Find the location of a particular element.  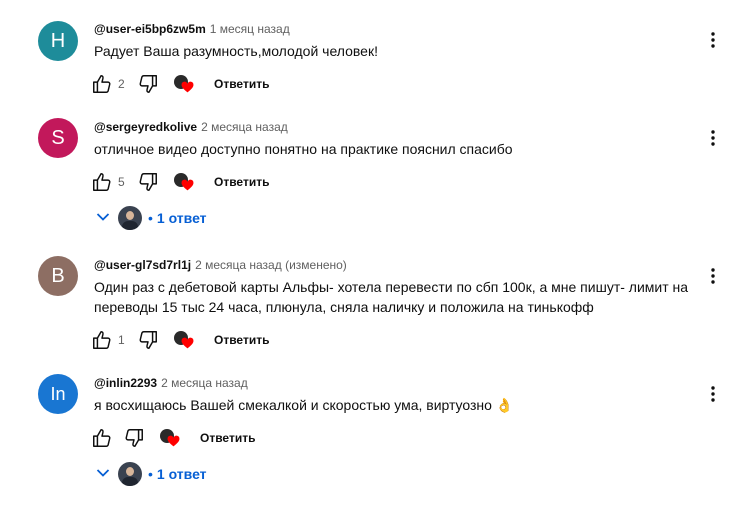

comment-time: 1 месяц назад is located at coordinates (250, 29).